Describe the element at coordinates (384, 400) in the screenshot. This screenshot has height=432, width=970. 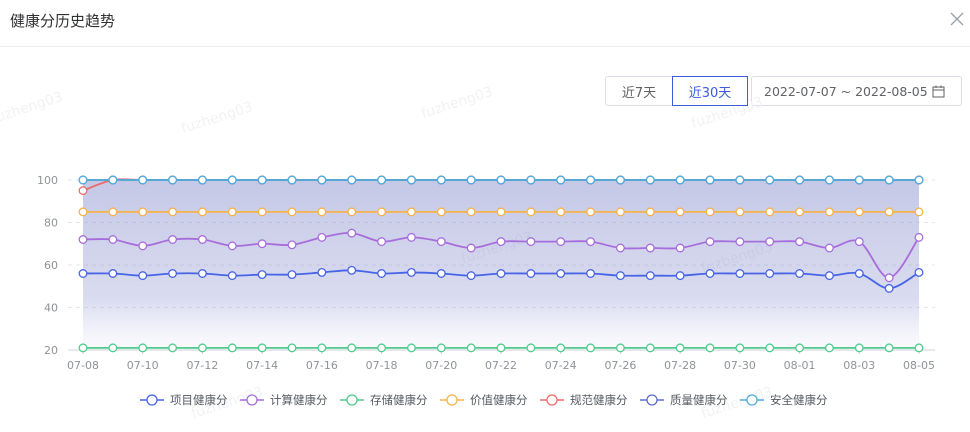
I see `legend-item: 存储健康分` at that location.